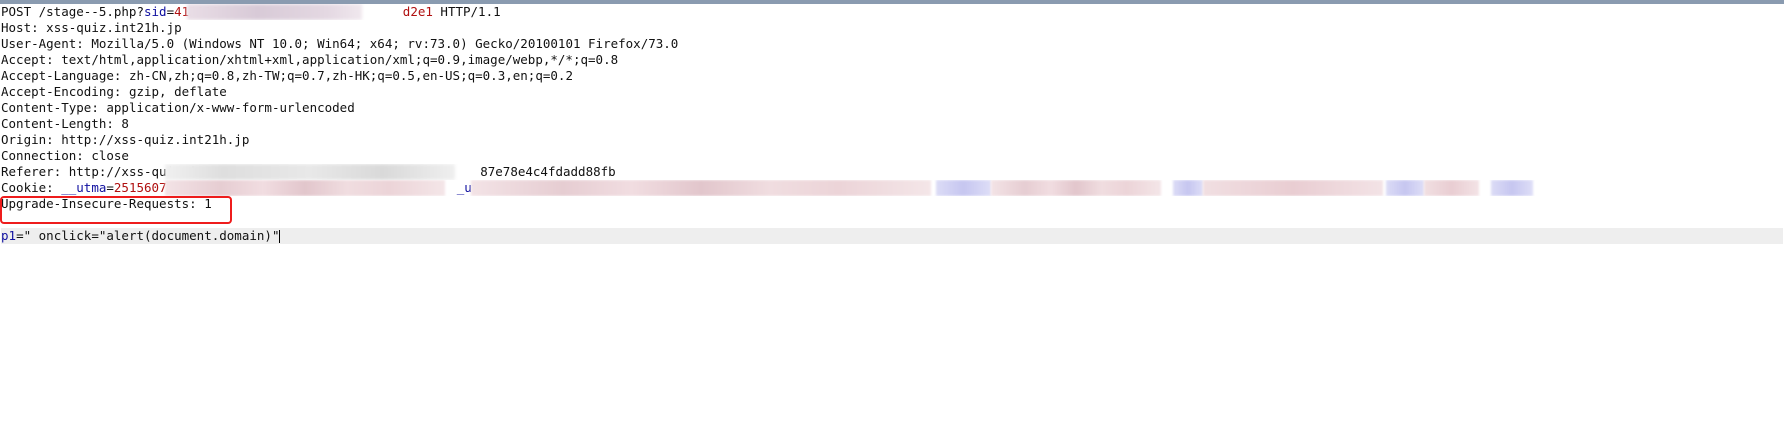 This screenshot has width=1784, height=428. What do you see at coordinates (892, 220) in the screenshot?
I see `blank-line` at bounding box center [892, 220].